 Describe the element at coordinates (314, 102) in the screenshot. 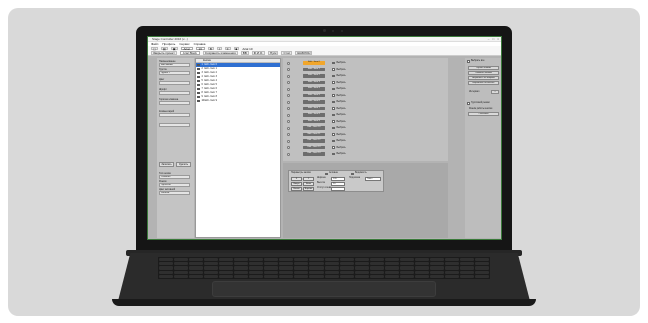

I see `stage-button: Edit - Item 6` at that location.